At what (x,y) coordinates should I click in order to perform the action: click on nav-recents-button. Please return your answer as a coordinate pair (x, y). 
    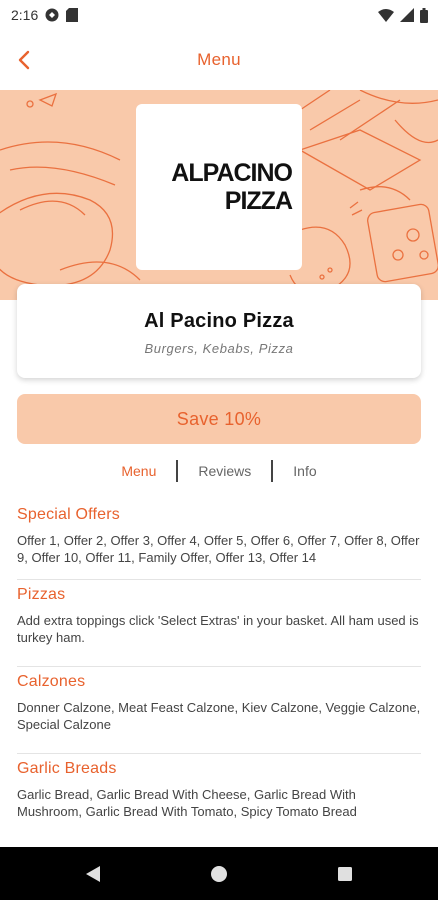
    Looking at the image, I should click on (345, 874).